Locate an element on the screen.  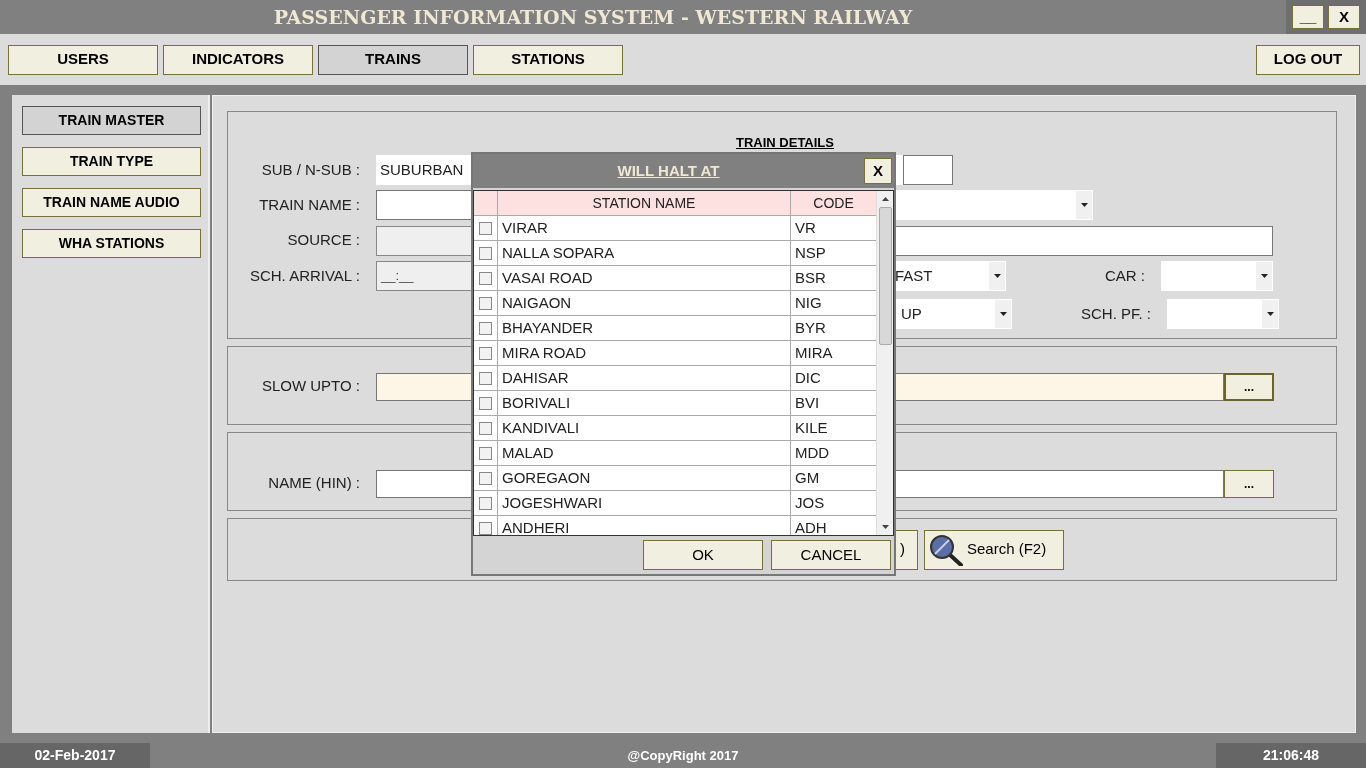
date-display: 02-Feb-2017 is located at coordinates (75, 755).